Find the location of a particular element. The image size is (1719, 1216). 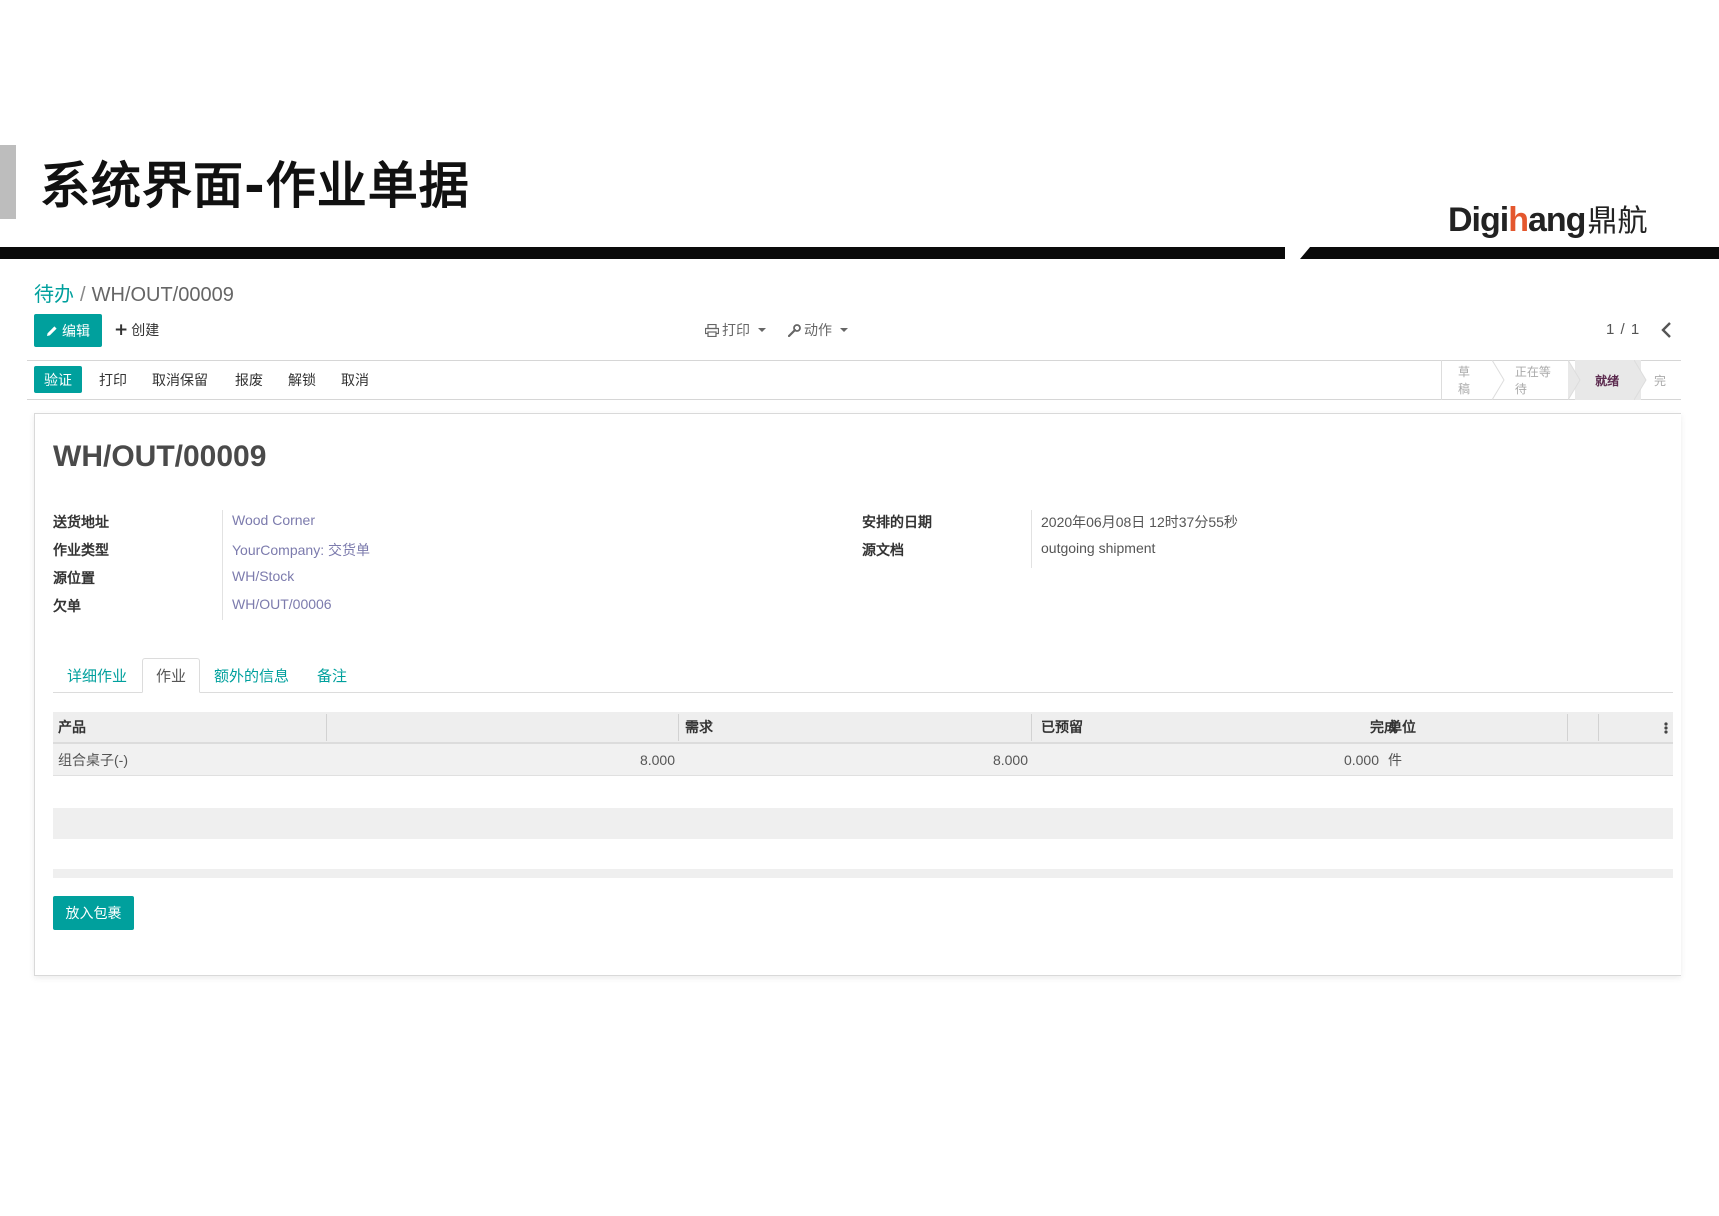

brand-cn: 鼎航 is located at coordinates (1617, 221).